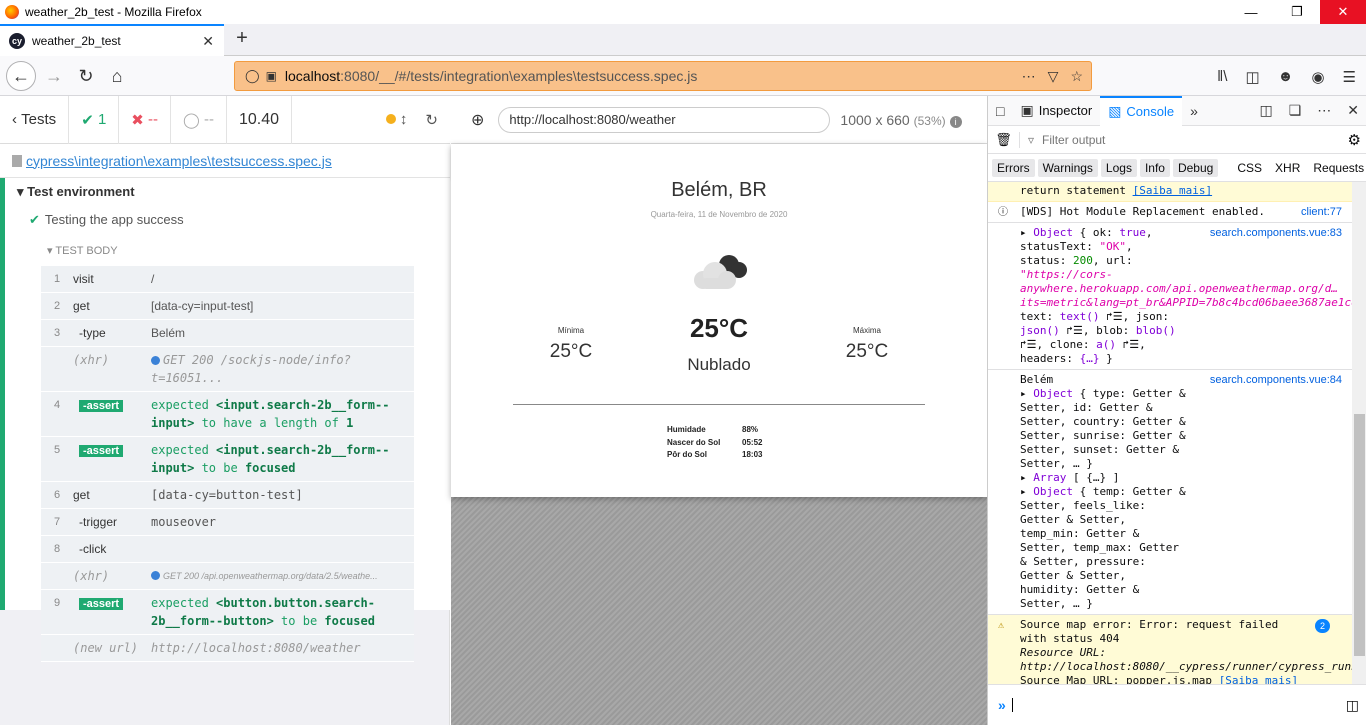 The height and width of the screenshot is (725, 1366). I want to click on info-icon: ⓘ, so click(1003, 212).